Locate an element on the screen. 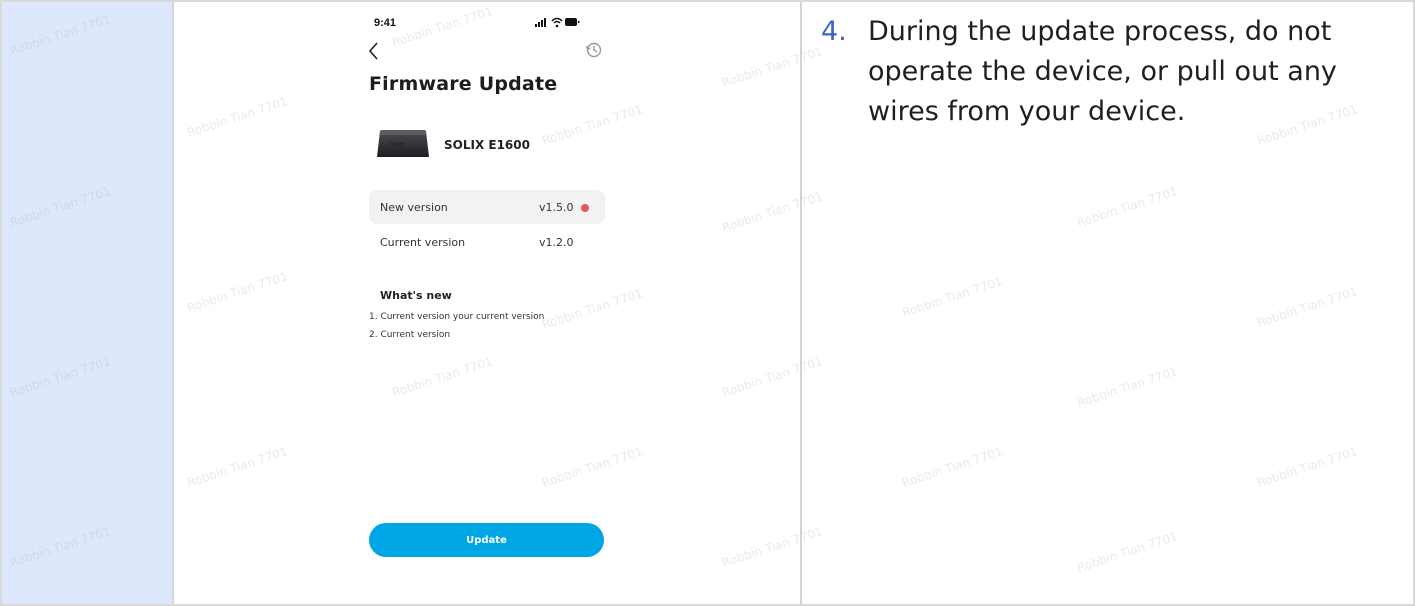  whats-new-title: What's new is located at coordinates (416, 295).